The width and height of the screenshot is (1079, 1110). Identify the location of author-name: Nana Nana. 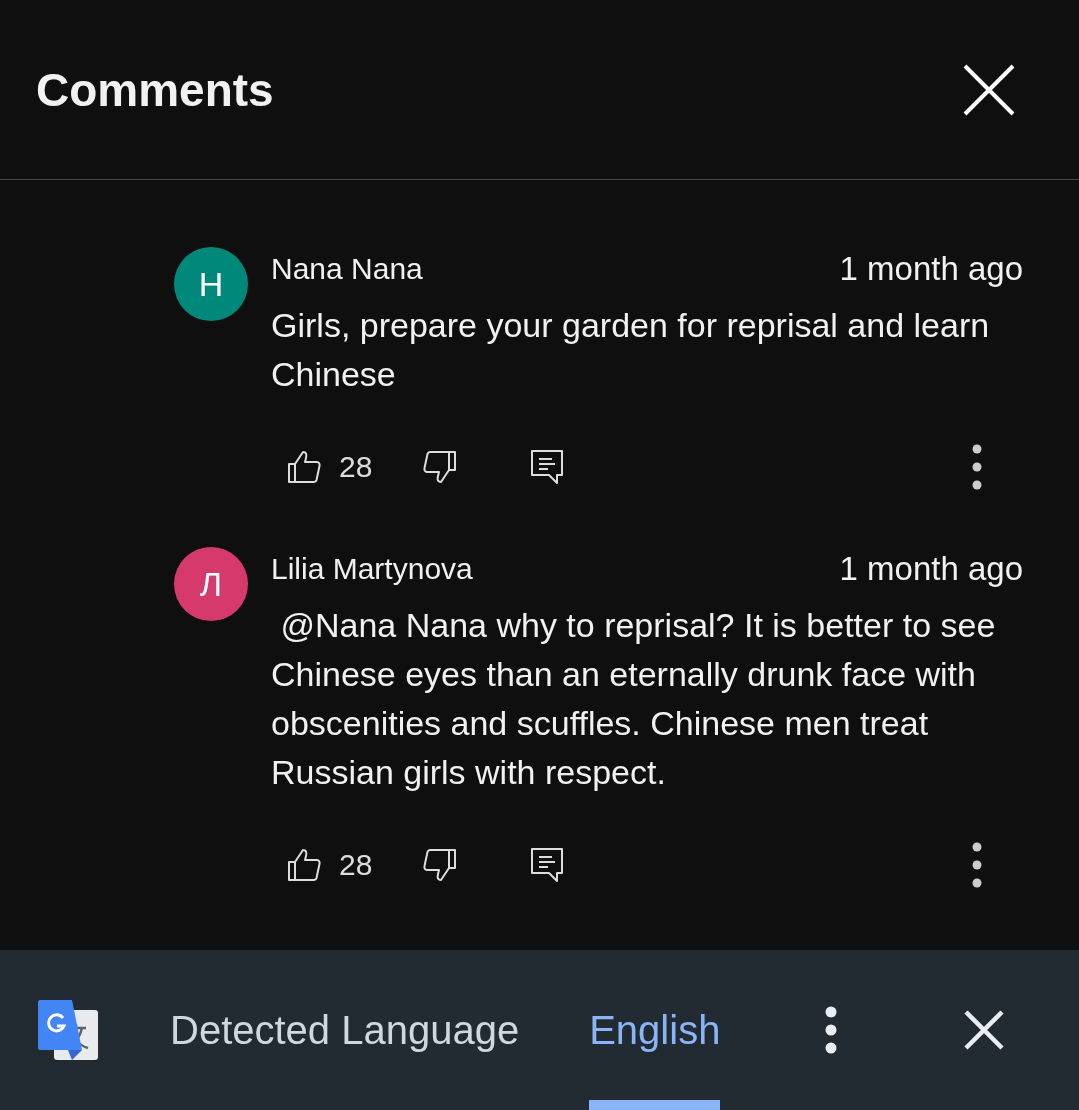
(347, 269).